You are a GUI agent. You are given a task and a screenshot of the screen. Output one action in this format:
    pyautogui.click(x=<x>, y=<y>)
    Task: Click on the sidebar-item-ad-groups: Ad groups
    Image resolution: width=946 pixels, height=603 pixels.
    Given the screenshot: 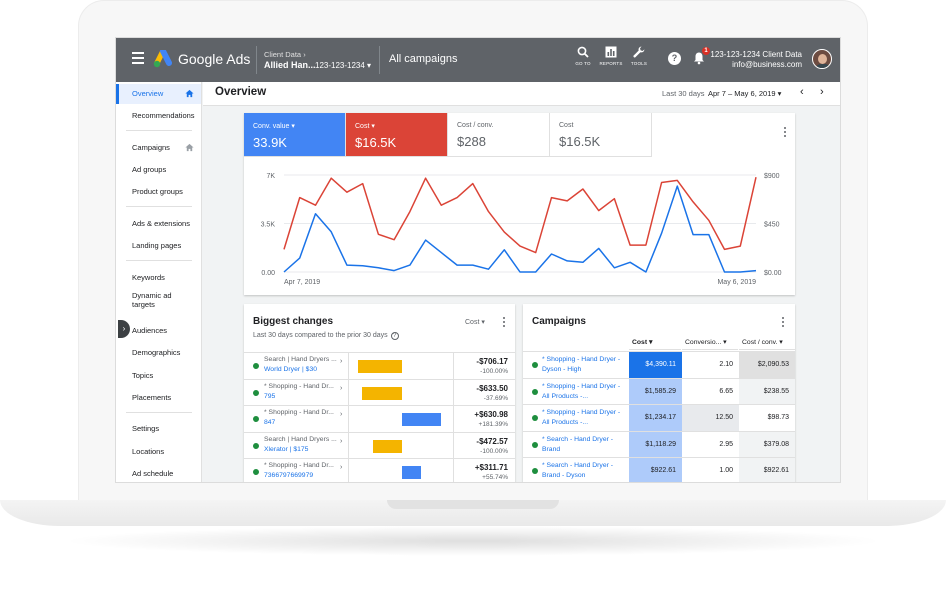 What is the action you would take?
    pyautogui.click(x=158, y=170)
    